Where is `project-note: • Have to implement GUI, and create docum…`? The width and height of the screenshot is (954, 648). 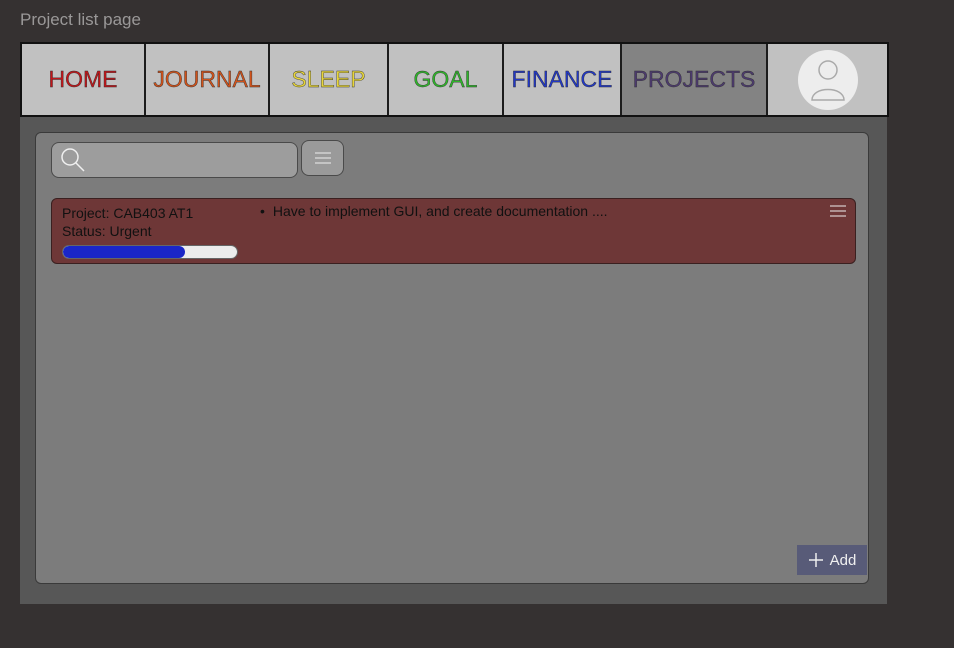 project-note: • Have to implement GUI, and create docum… is located at coordinates (434, 211).